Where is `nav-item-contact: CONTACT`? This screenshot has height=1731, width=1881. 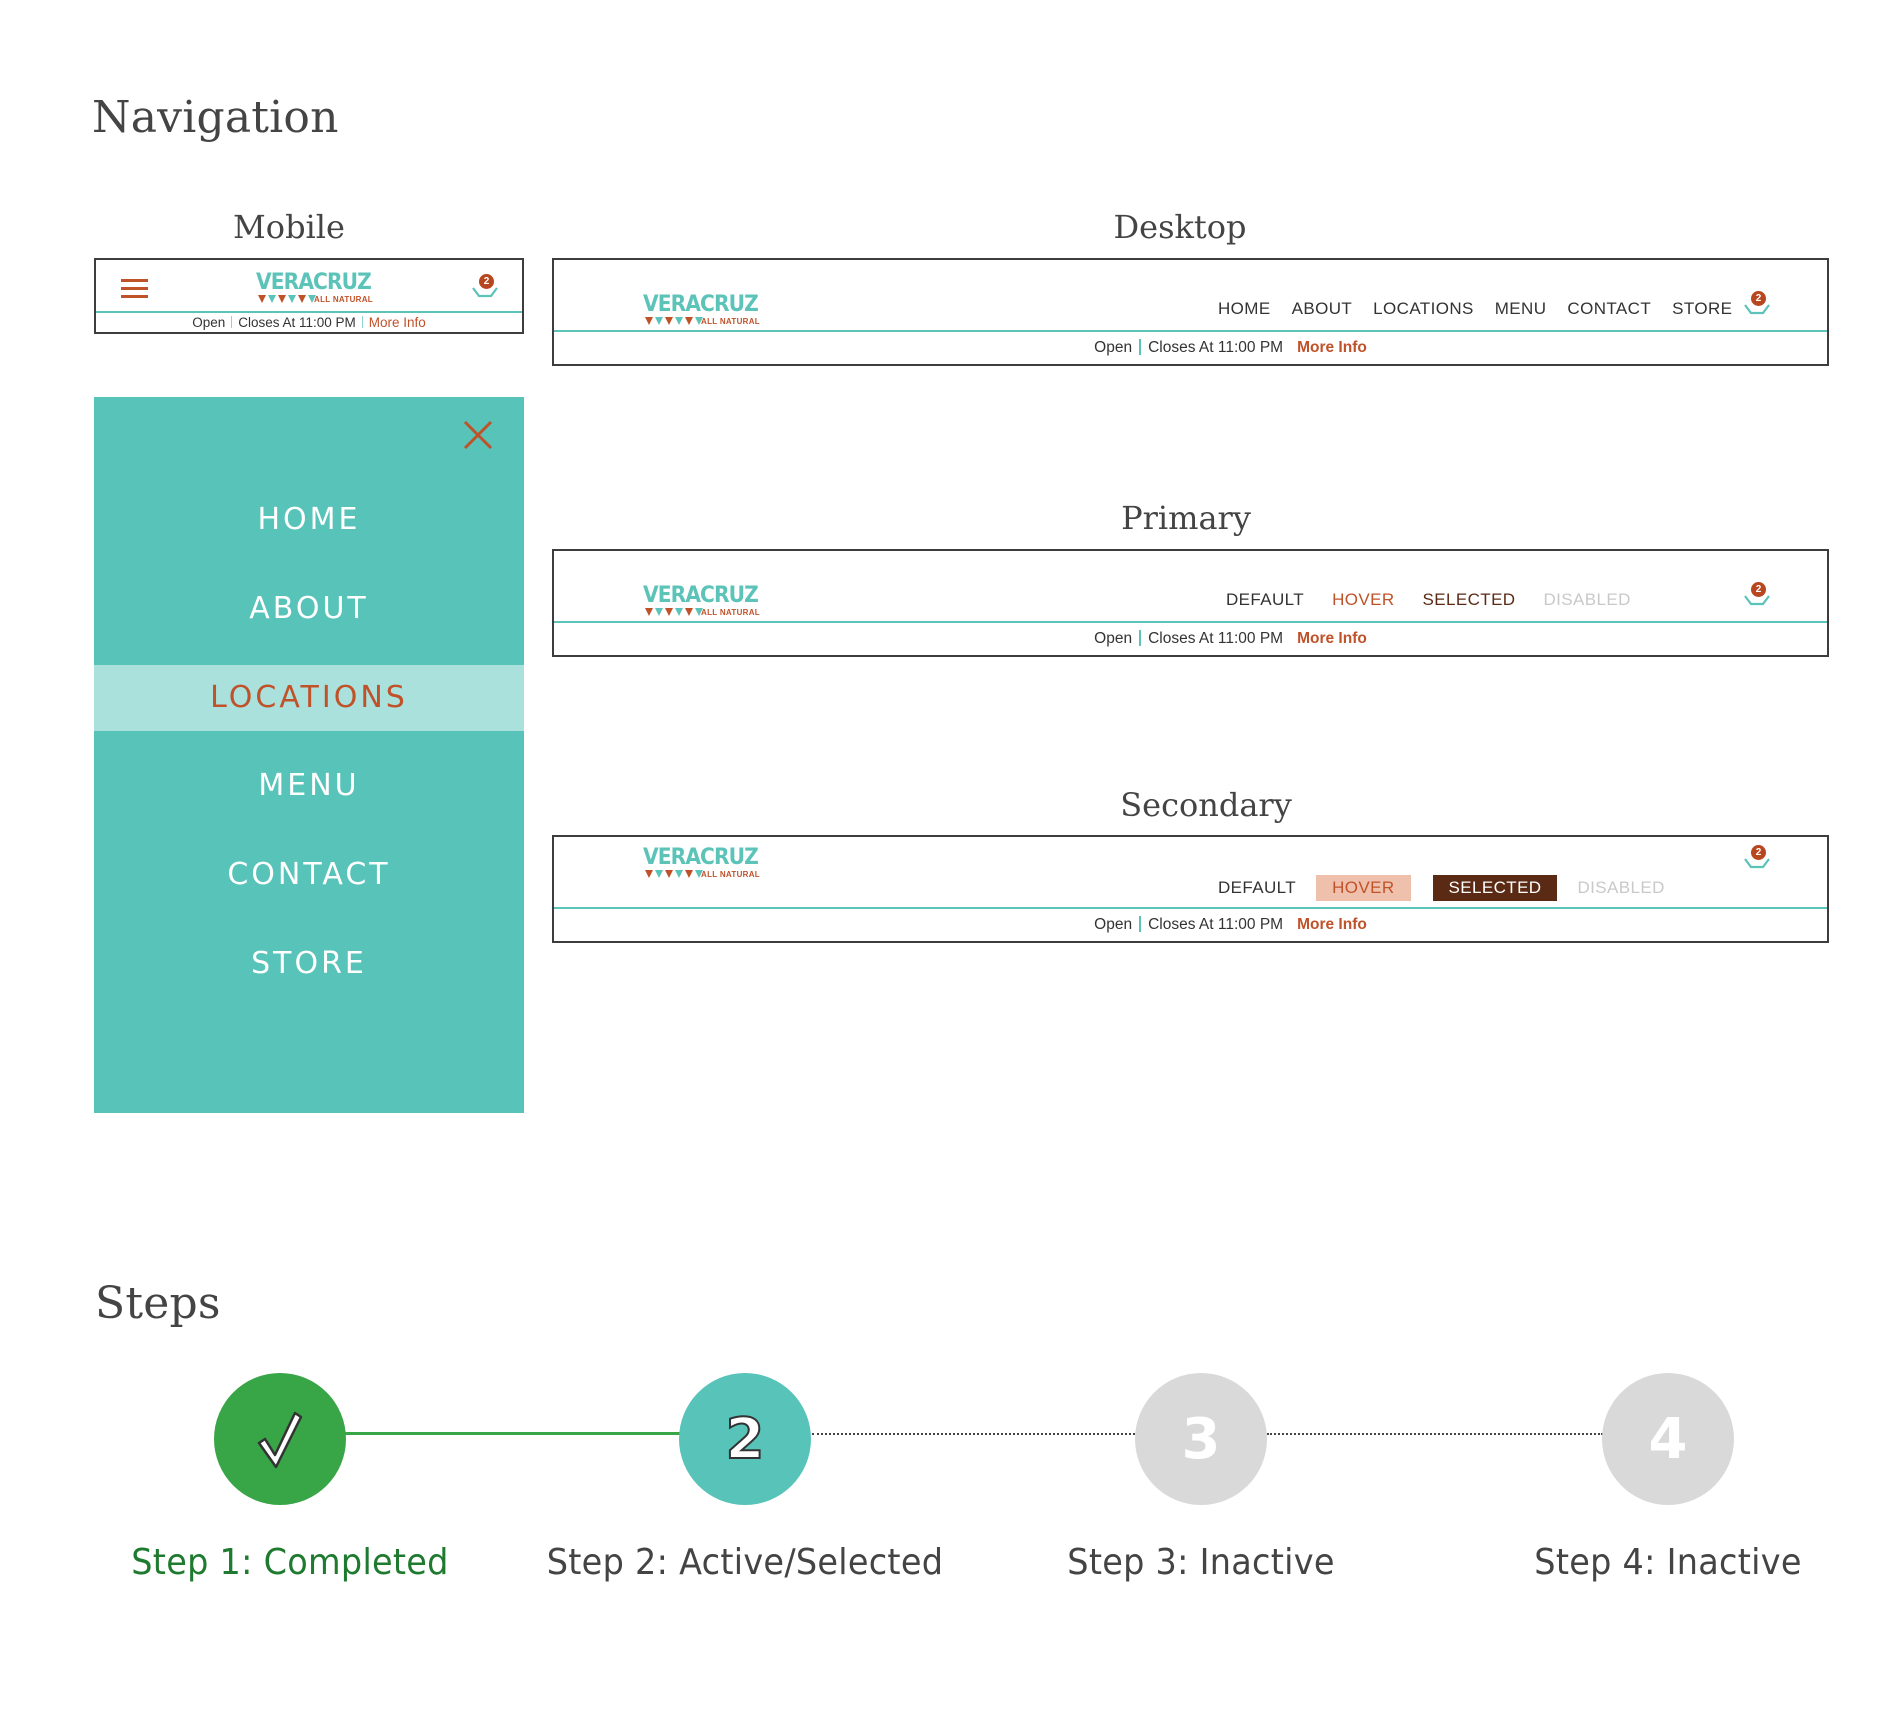 nav-item-contact: CONTACT is located at coordinates (1609, 309).